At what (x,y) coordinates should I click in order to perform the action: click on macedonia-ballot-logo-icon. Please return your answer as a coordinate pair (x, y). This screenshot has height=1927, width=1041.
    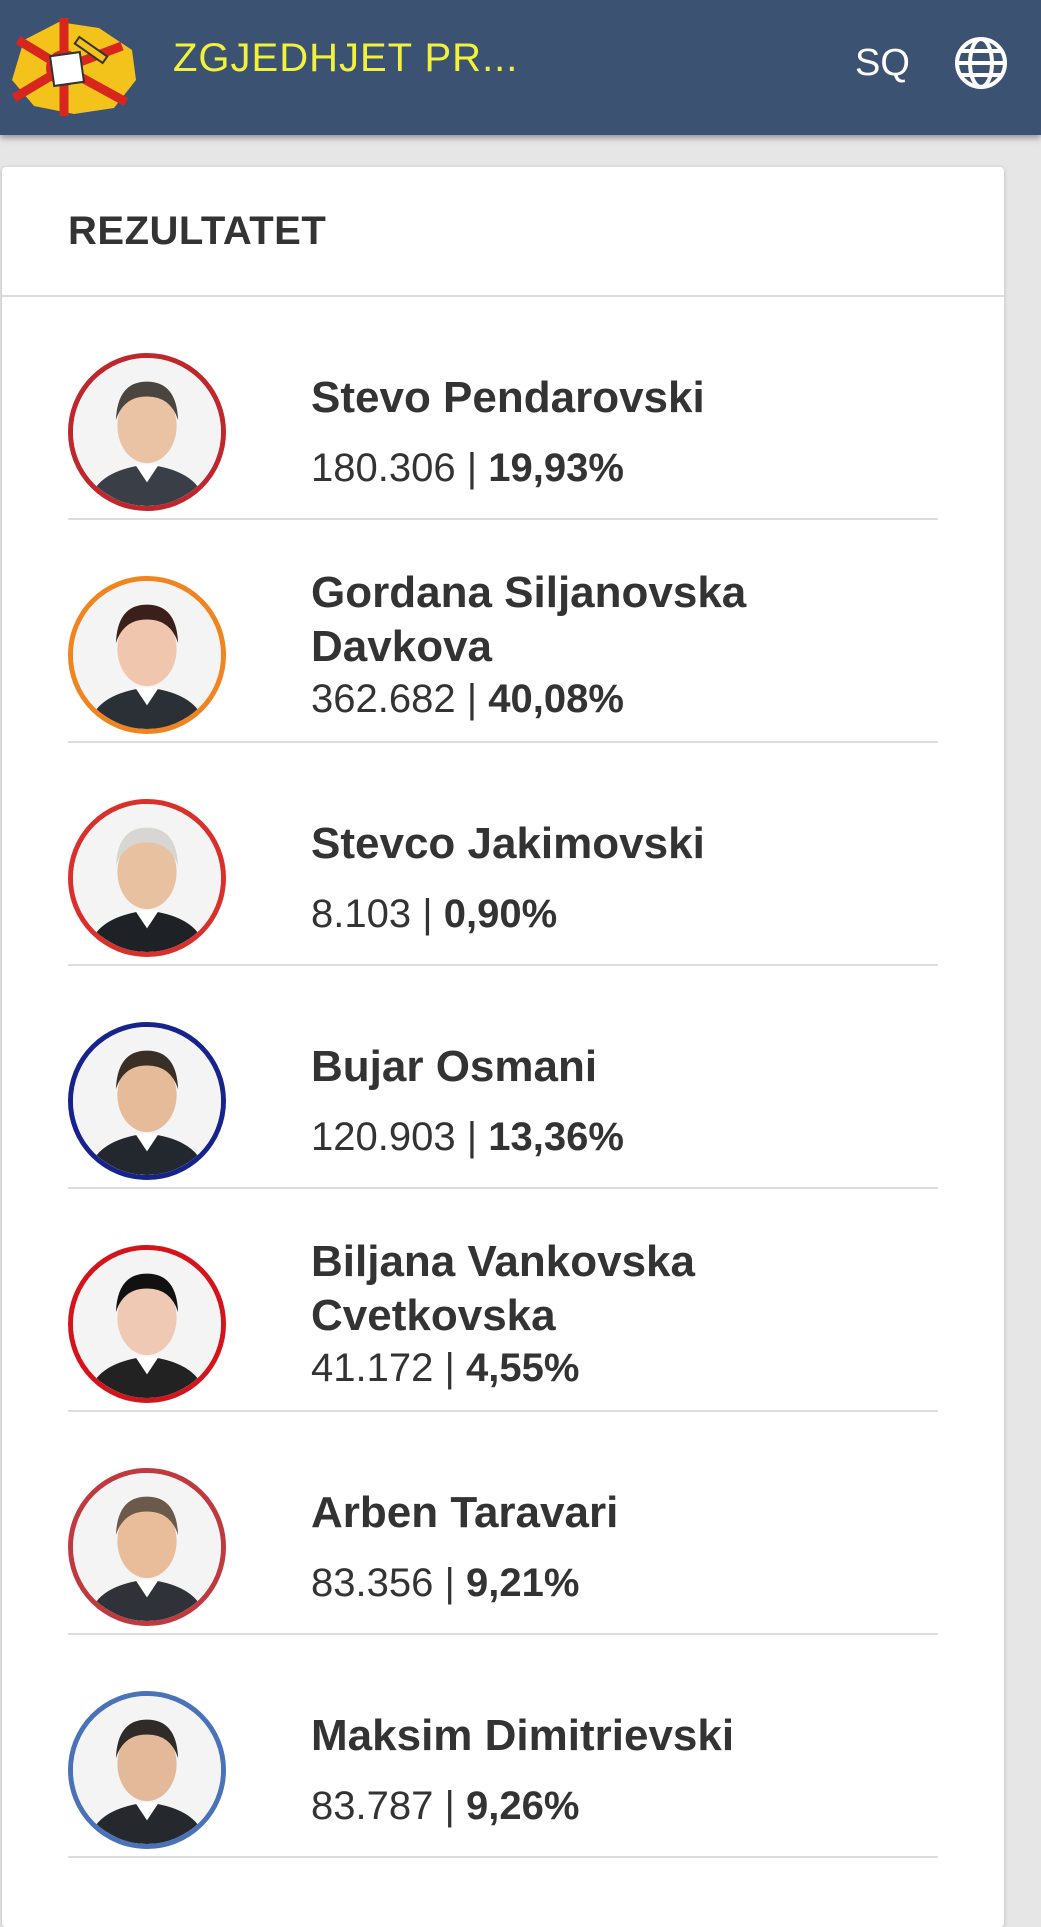
    Looking at the image, I should click on (72, 65).